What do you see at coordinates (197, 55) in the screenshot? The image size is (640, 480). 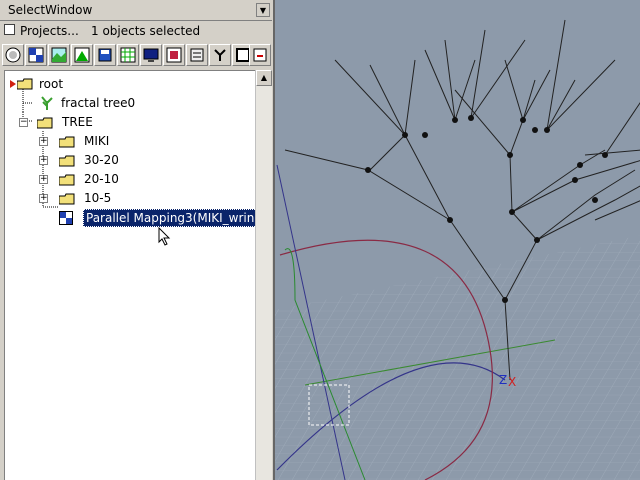 I see `cube-icon` at bounding box center [197, 55].